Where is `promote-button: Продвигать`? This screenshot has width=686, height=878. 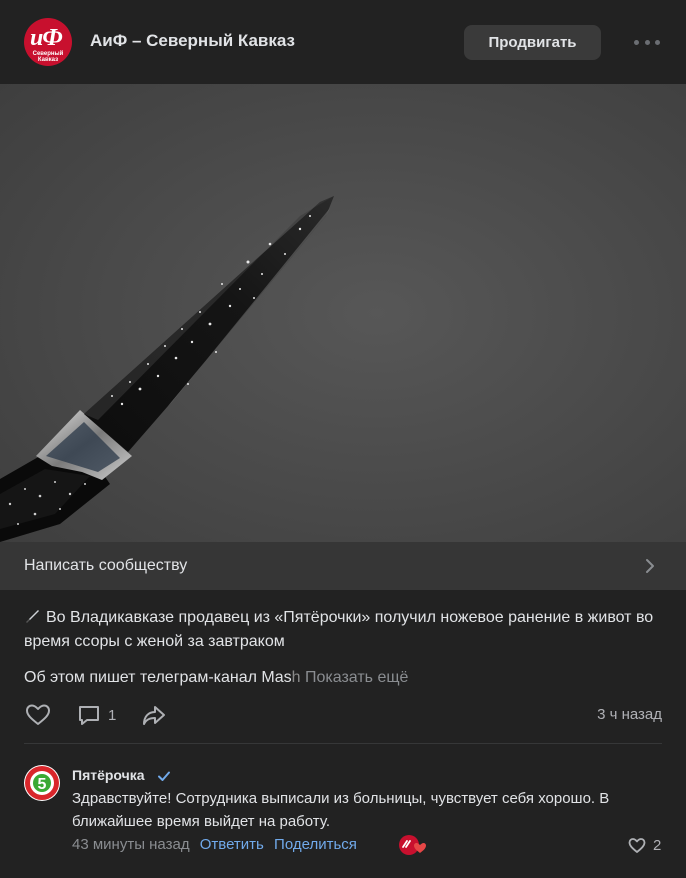 promote-button: Продвигать is located at coordinates (532, 42).